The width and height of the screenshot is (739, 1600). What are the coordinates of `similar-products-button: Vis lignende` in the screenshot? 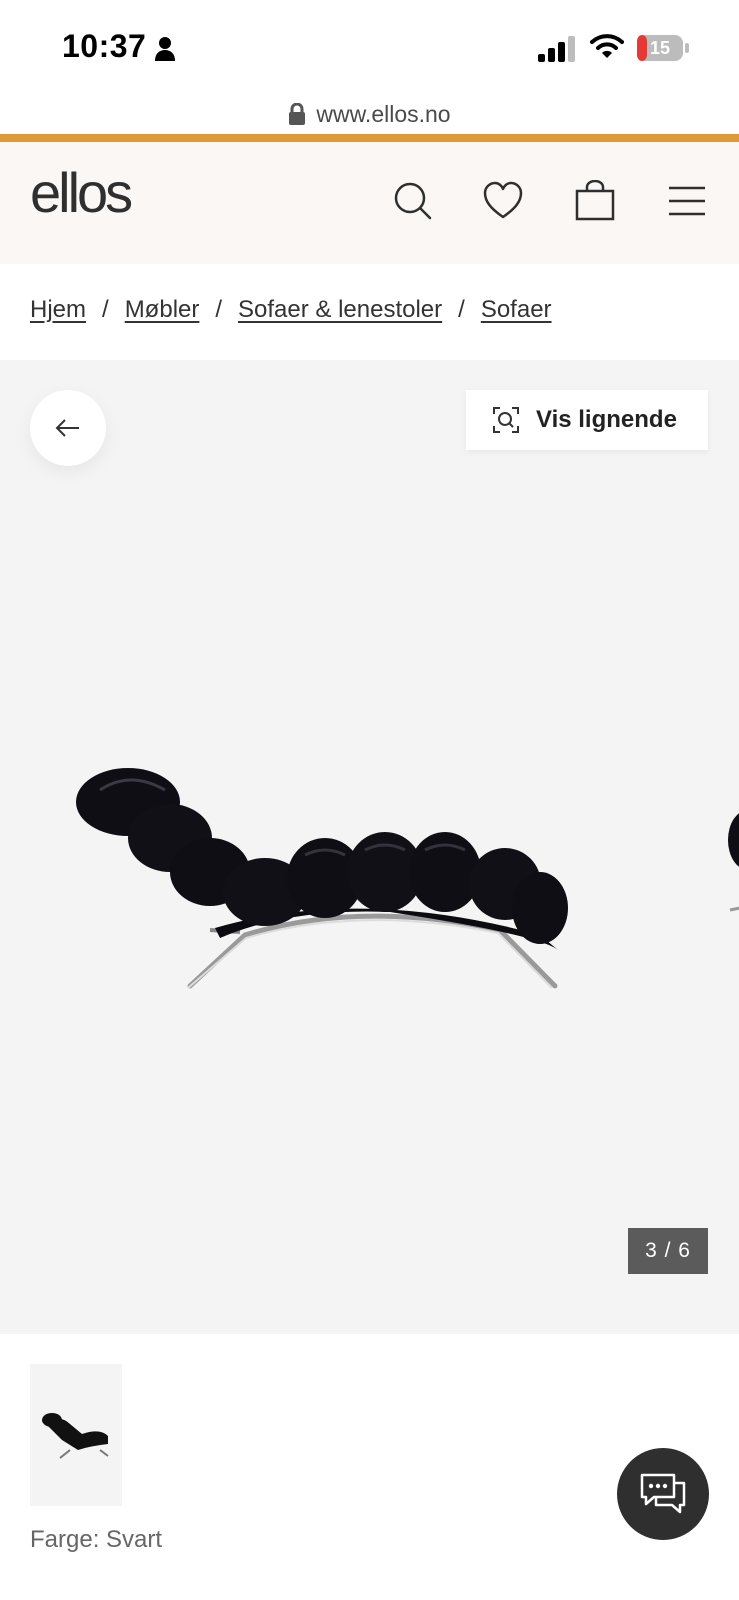 It's located at (587, 420).